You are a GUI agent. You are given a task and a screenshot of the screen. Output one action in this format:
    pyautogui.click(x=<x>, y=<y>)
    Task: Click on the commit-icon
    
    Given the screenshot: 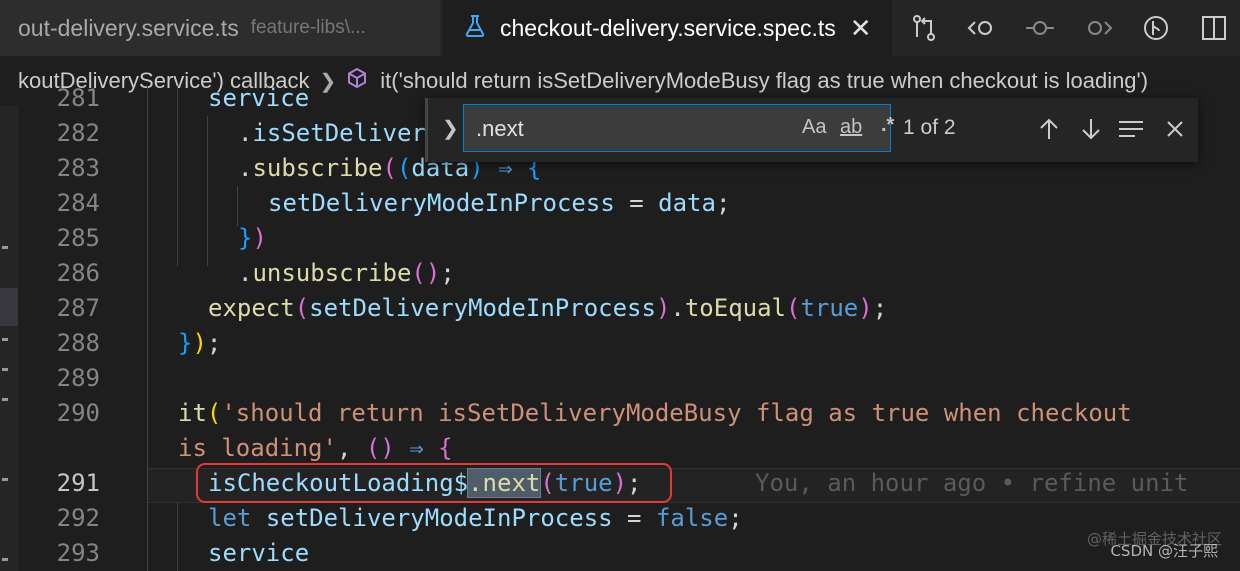 What is the action you would take?
    pyautogui.click(x=1040, y=28)
    